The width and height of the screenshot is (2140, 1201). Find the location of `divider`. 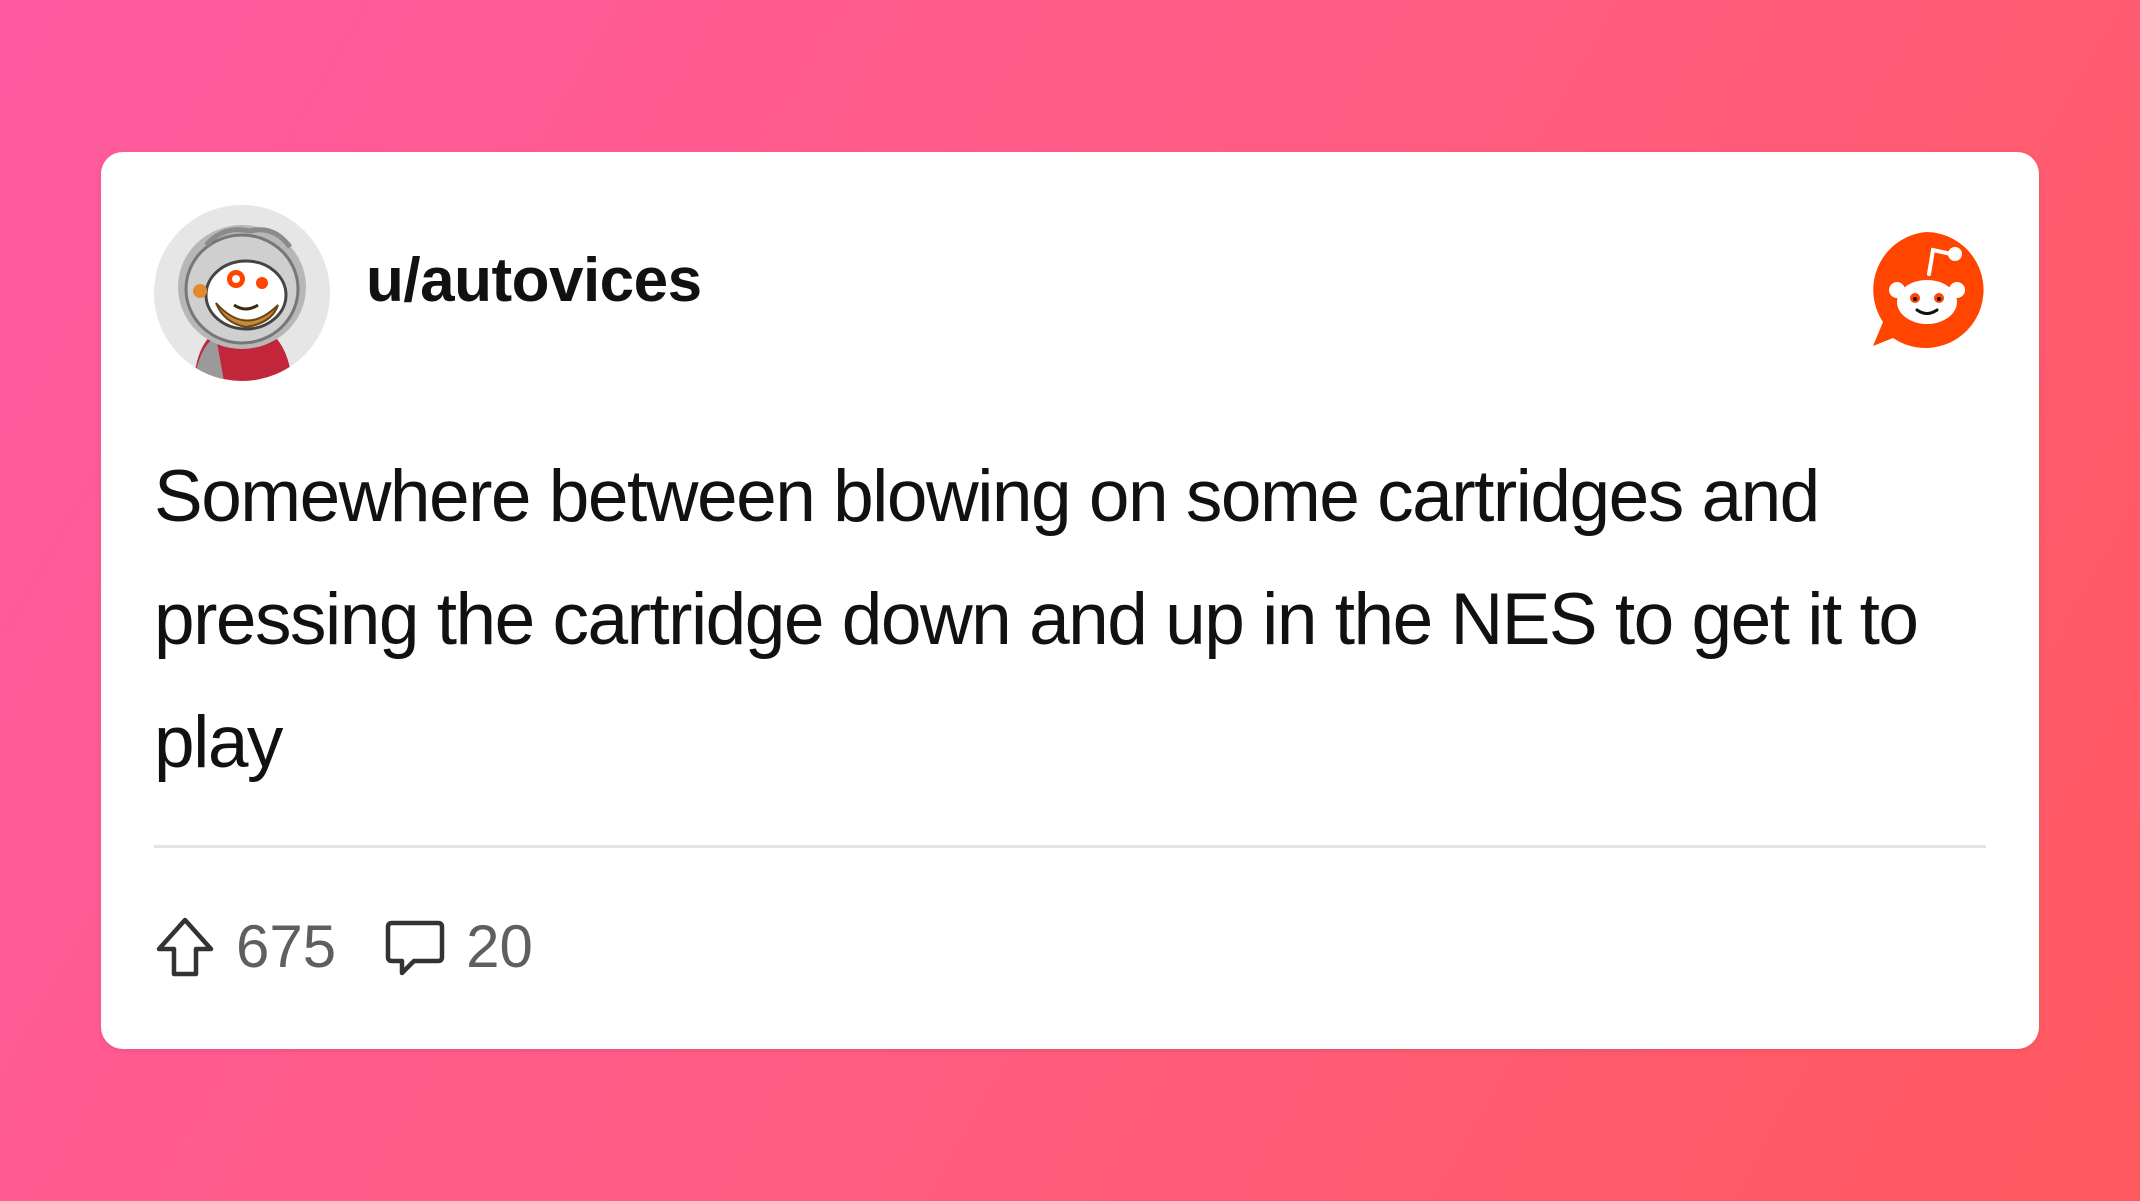

divider is located at coordinates (1070, 846).